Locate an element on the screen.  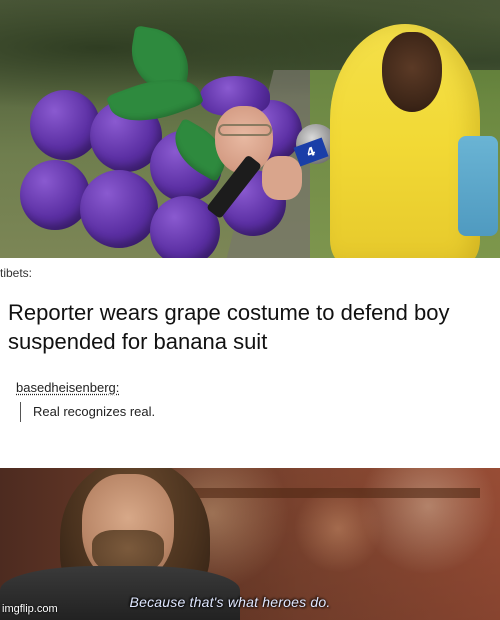
imgflip-watermark: imgflip.com is located at coordinates (30, 609).